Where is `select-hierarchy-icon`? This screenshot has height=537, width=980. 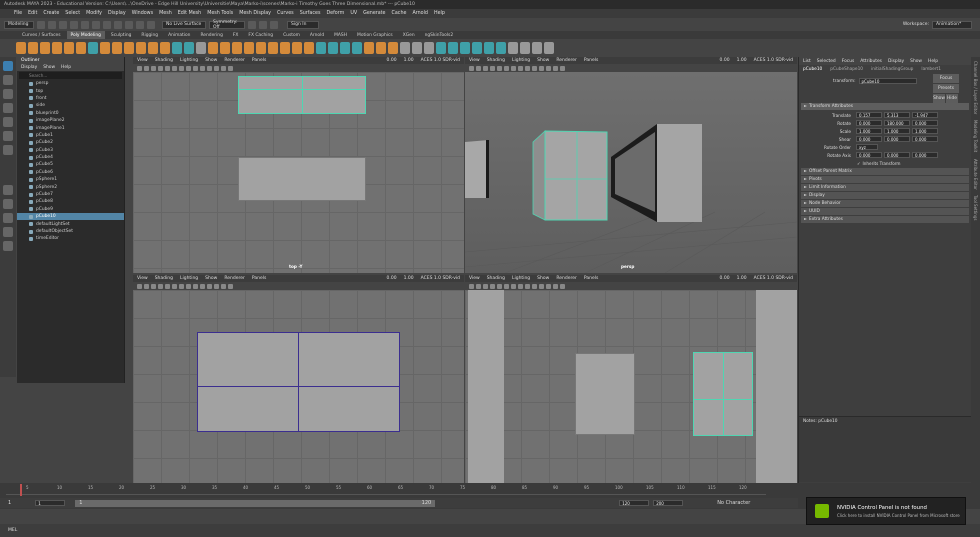
select-hierarchy-icon is located at coordinates (96, 24).